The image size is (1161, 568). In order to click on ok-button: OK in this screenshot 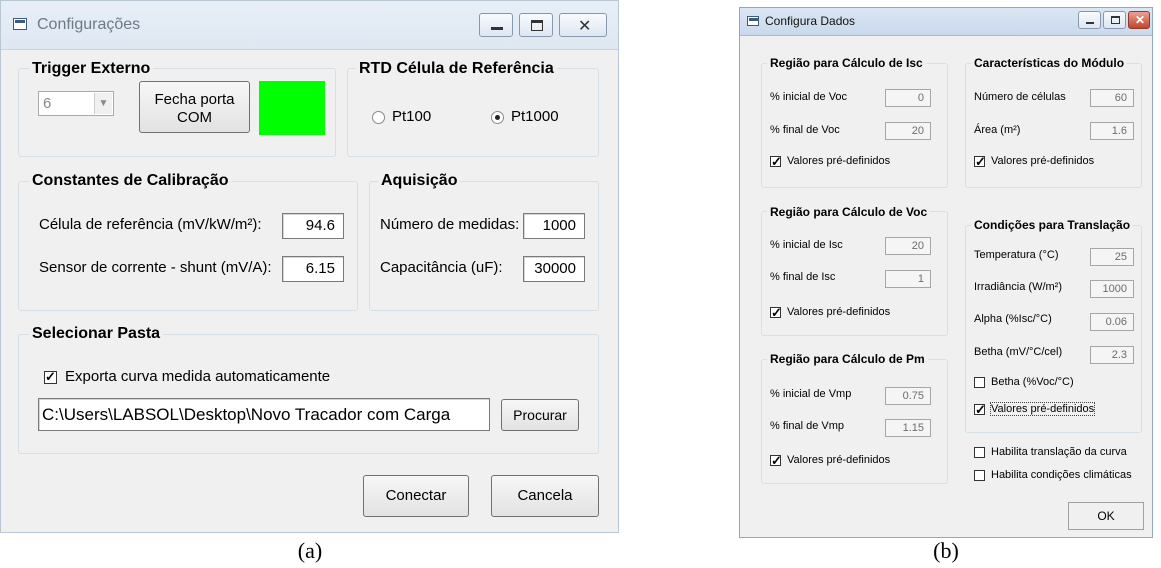, I will do `click(1106, 516)`.